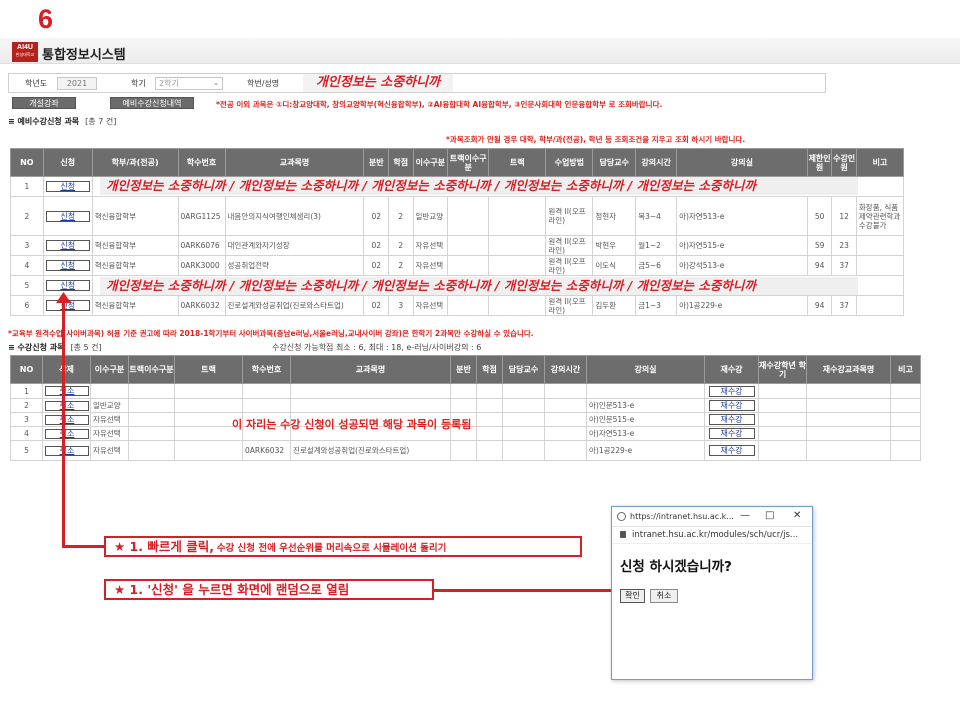 This screenshot has width=960, height=720. What do you see at coordinates (819, 162) in the screenshot?
I see `col-limit: 제한인원` at bounding box center [819, 162].